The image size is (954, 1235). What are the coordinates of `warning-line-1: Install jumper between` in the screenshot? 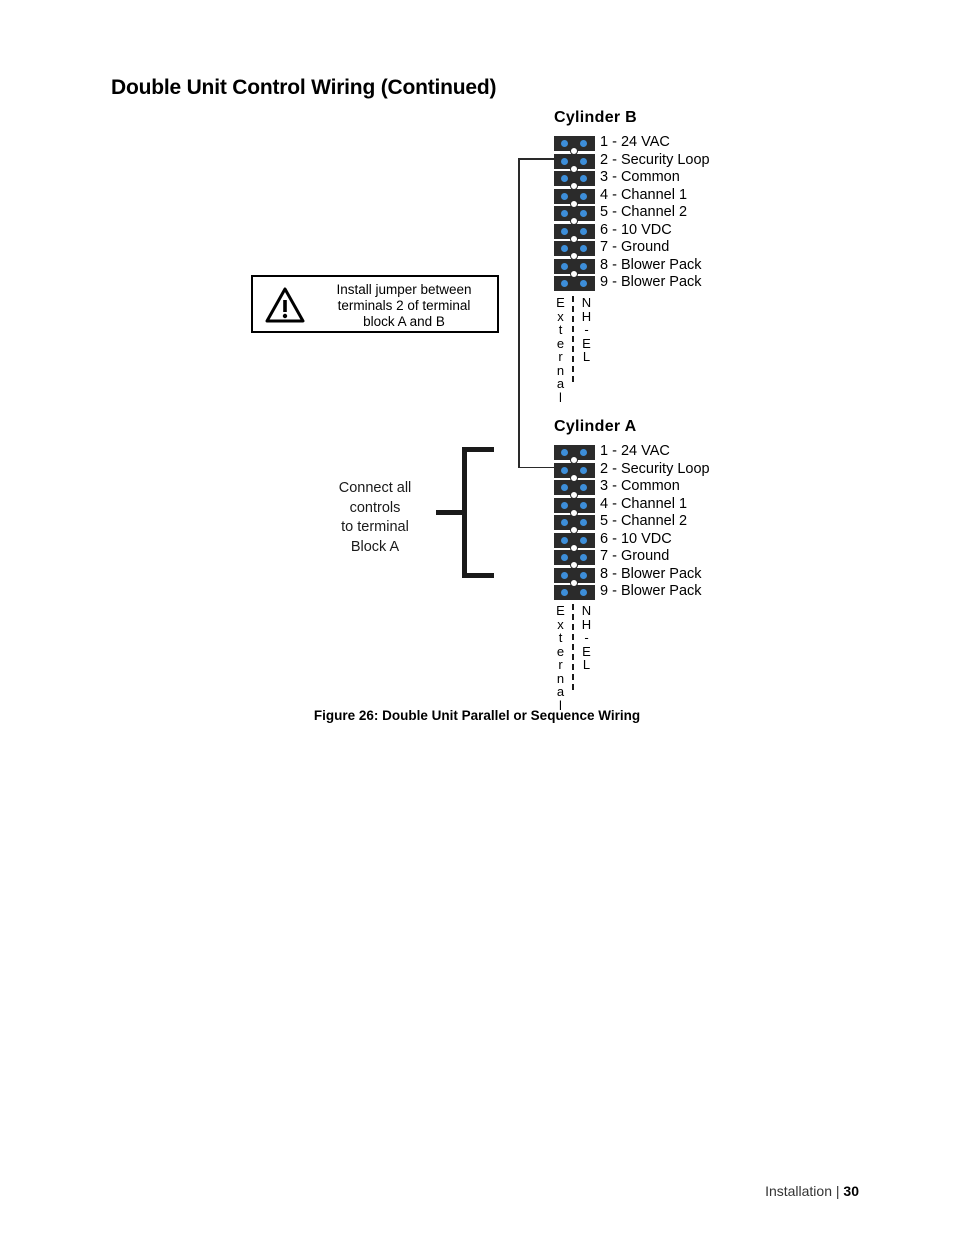 It's located at (404, 289).